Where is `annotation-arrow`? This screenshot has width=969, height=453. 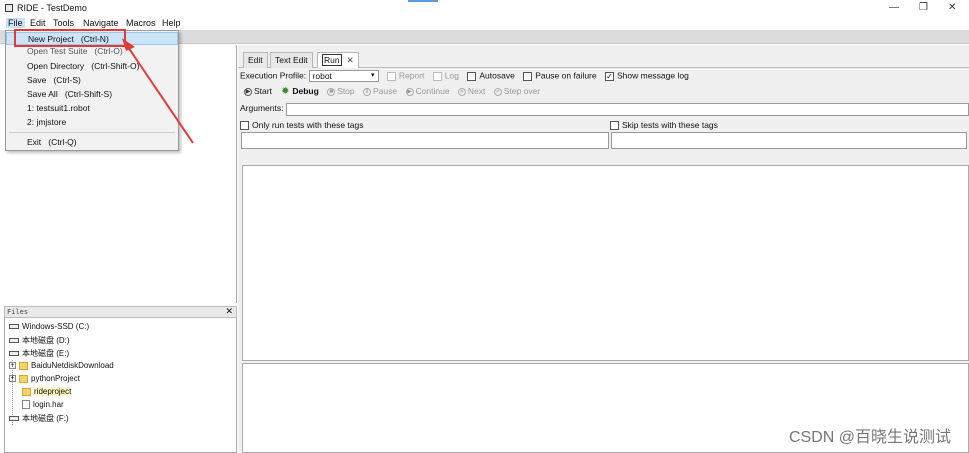 annotation-arrow is located at coordinates (158, 91).